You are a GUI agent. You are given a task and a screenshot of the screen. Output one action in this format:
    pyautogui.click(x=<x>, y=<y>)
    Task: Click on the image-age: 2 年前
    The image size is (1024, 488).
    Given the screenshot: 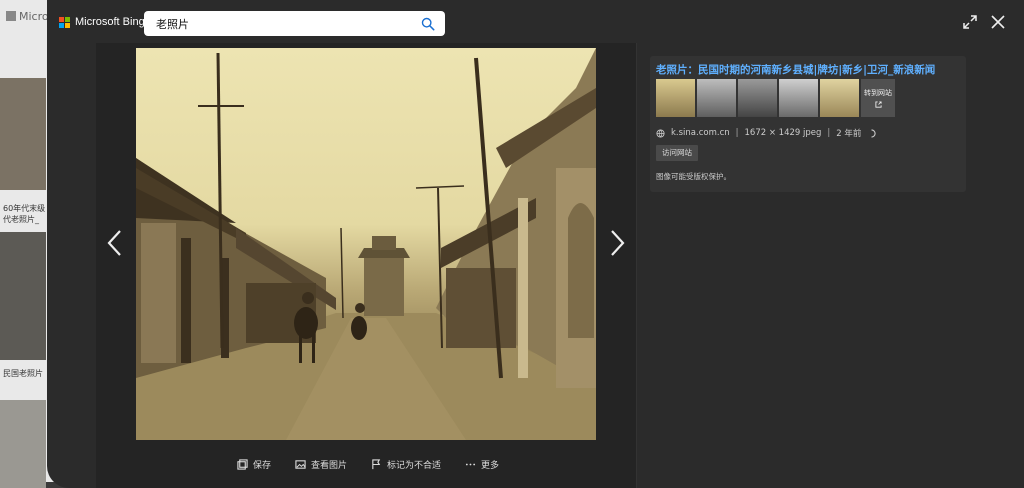 What is the action you would take?
    pyautogui.click(x=849, y=134)
    